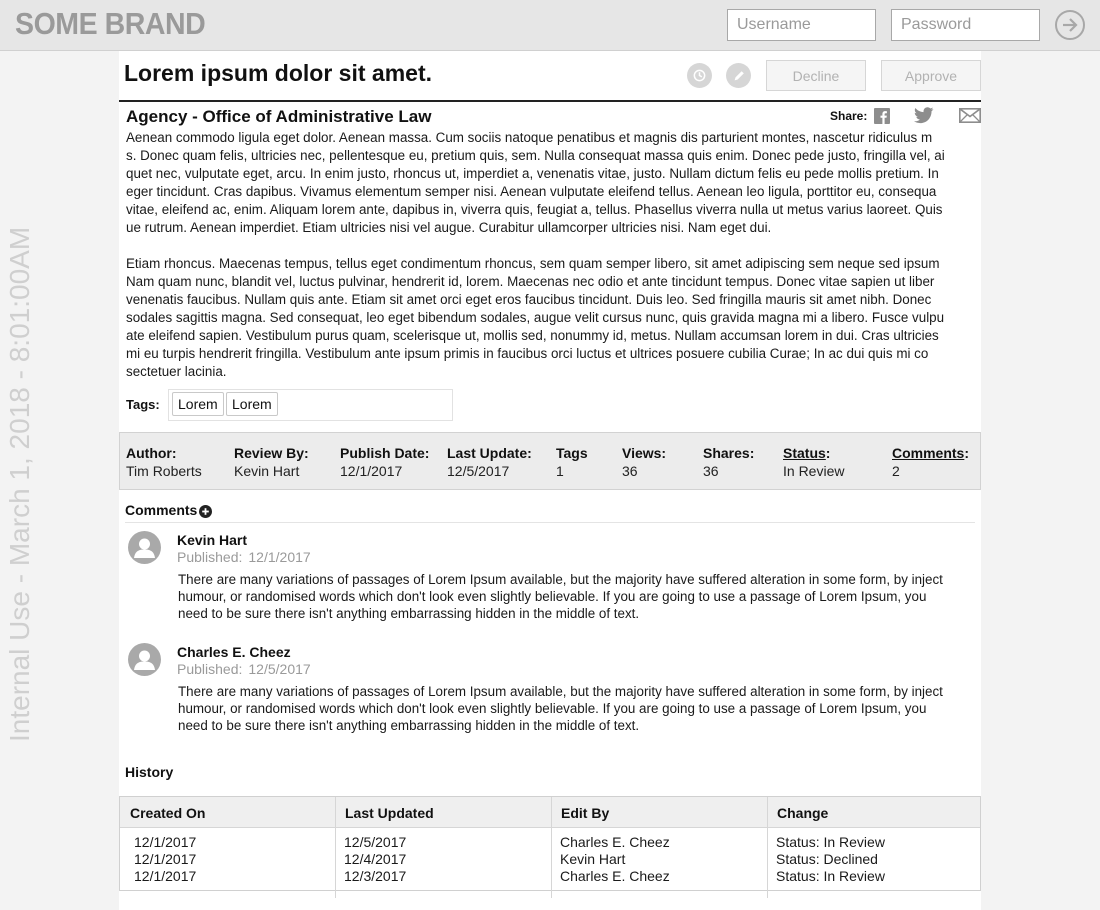  I want to click on add-comment-button, so click(205, 511).